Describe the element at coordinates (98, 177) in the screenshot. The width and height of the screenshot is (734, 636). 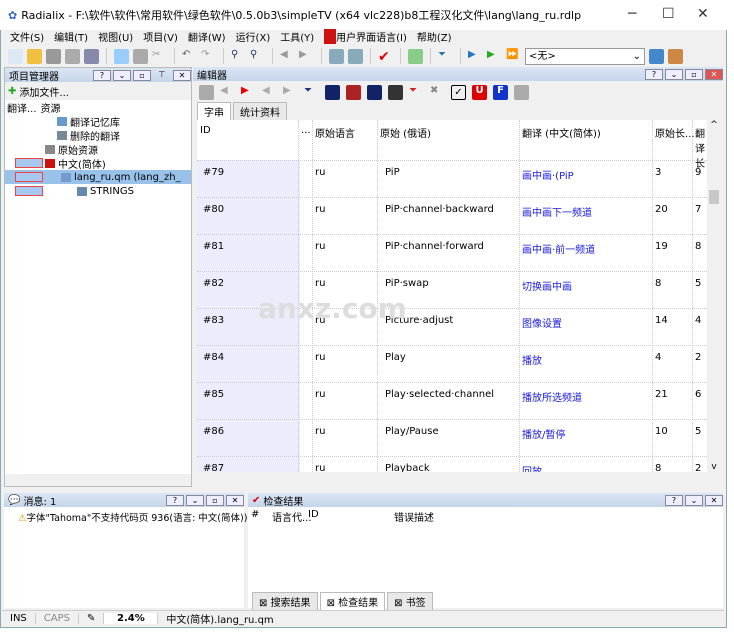
I see `tree-item: lang_ru.qm (lang_zh_` at that location.